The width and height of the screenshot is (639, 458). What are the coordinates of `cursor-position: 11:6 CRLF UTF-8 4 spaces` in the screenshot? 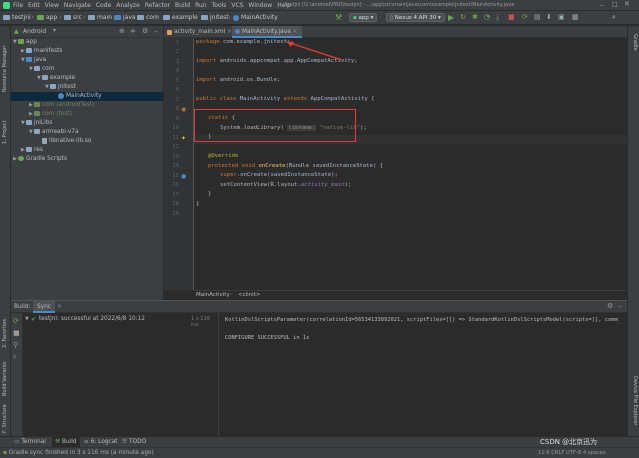 It's located at (572, 453).